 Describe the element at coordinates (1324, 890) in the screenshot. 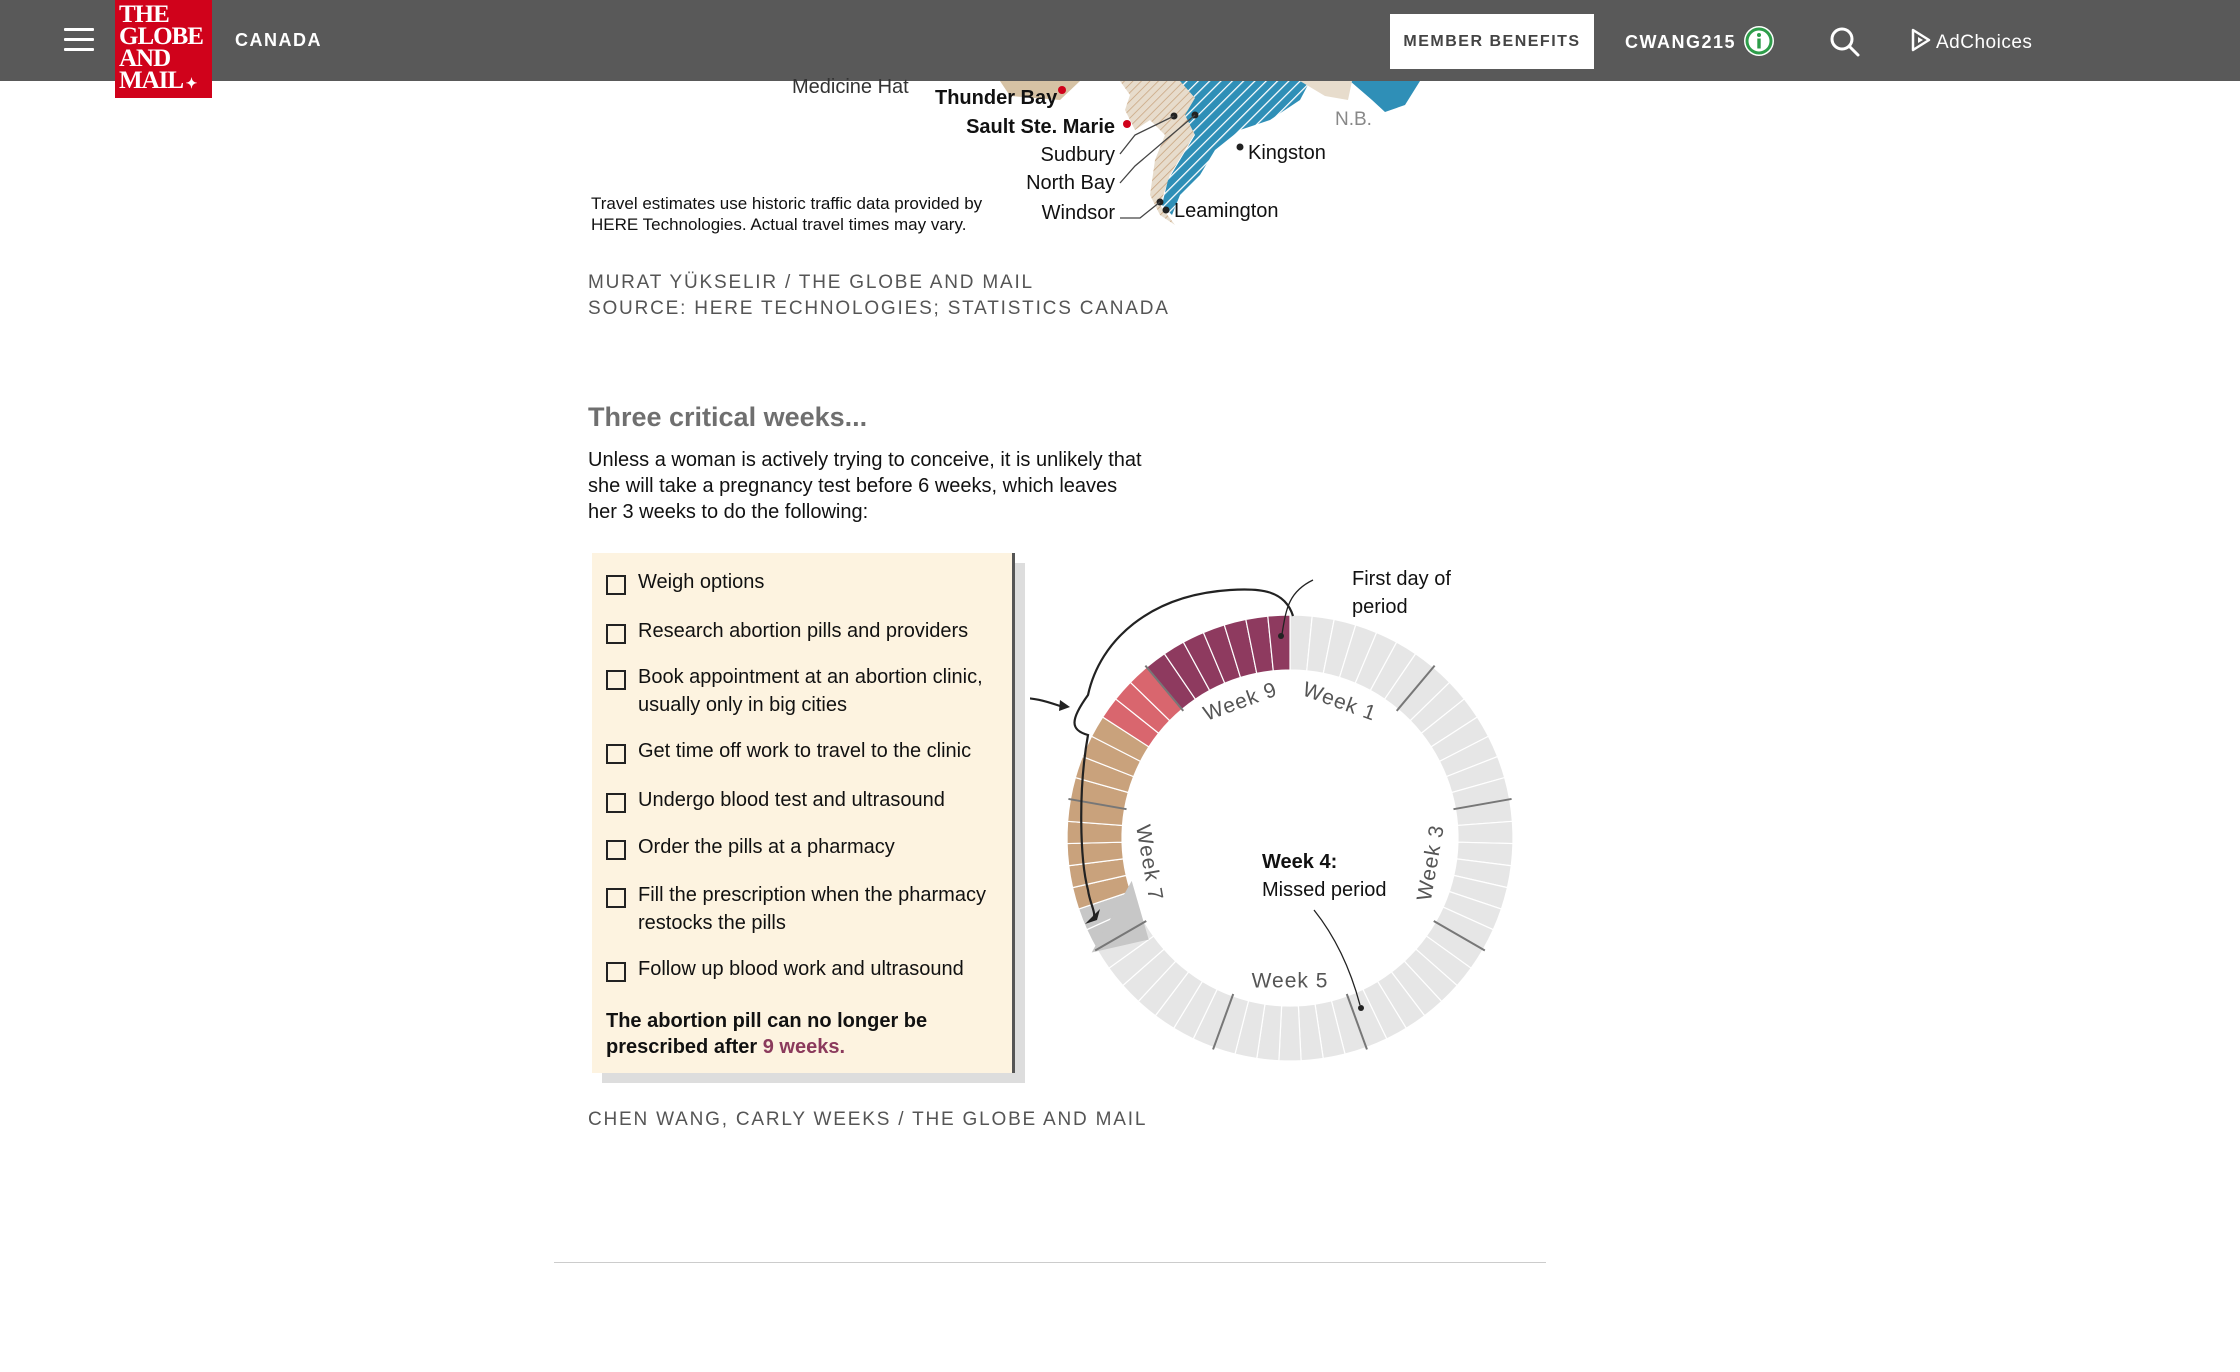

I see `week4-subtitle: Missed period` at that location.